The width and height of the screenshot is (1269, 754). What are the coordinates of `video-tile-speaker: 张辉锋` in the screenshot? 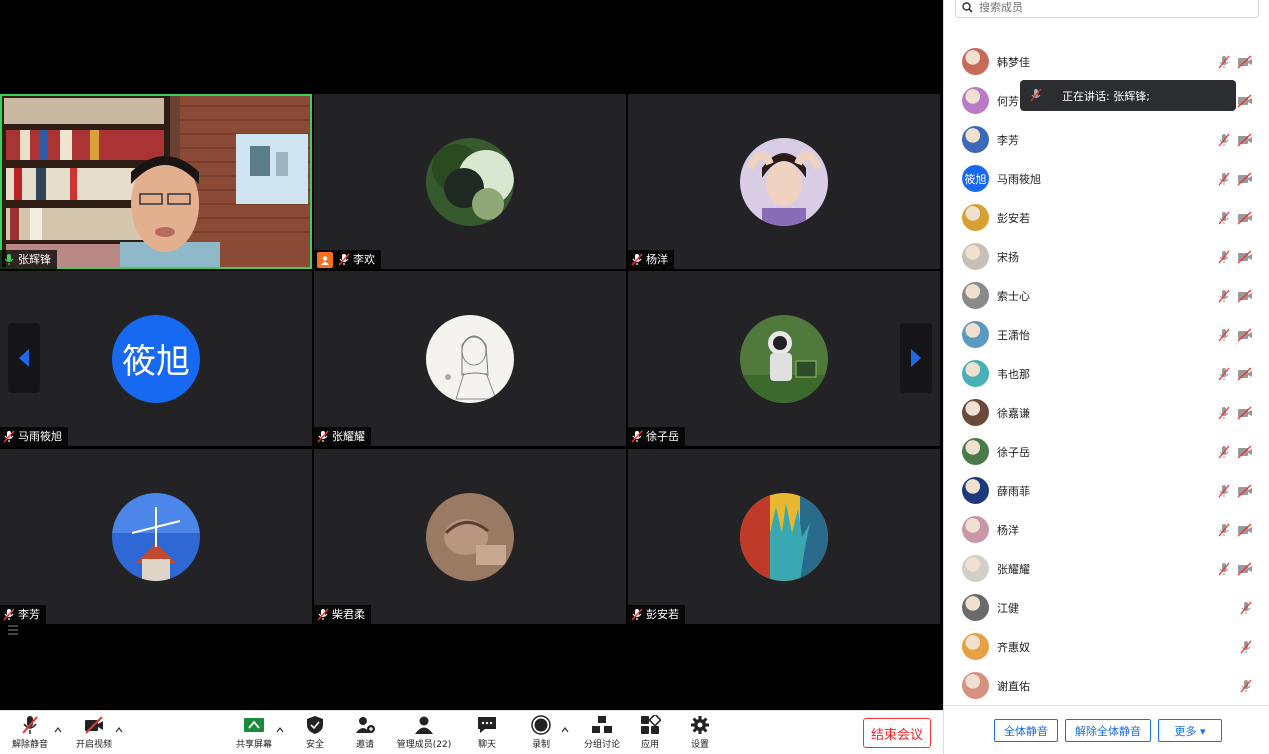 It's located at (156, 181).